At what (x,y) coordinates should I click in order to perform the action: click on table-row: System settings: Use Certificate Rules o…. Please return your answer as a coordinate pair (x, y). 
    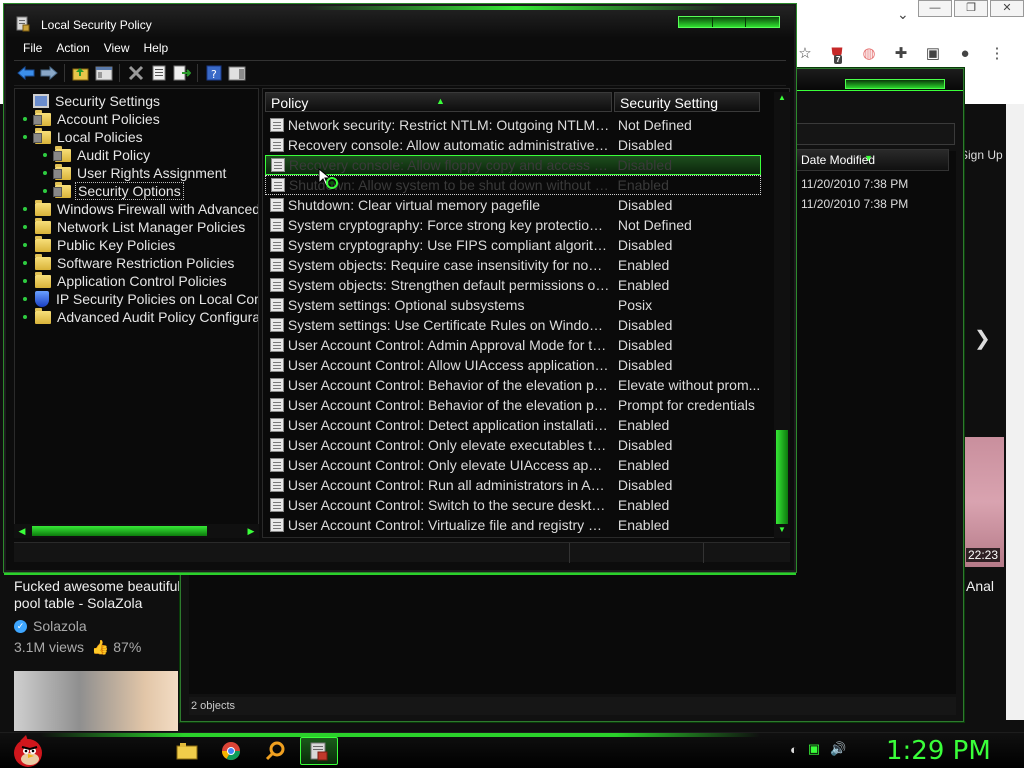
    Looking at the image, I should click on (513, 325).